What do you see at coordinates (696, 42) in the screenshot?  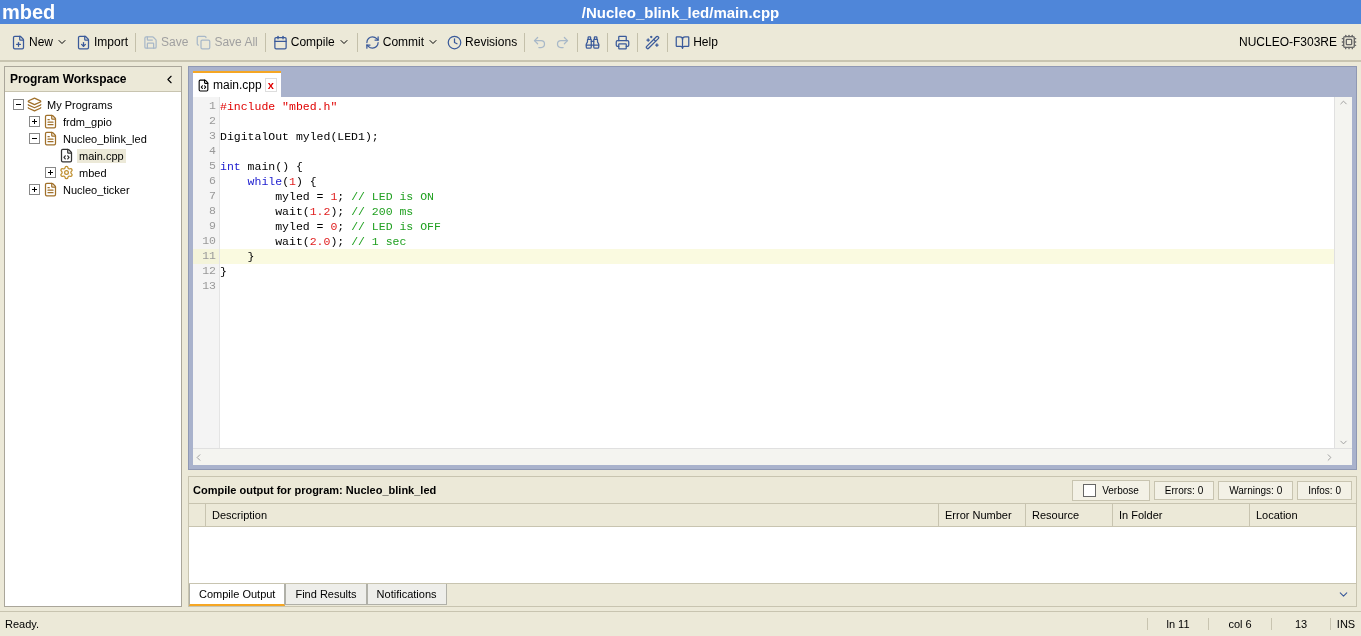 I see `toolbar-button: Help` at bounding box center [696, 42].